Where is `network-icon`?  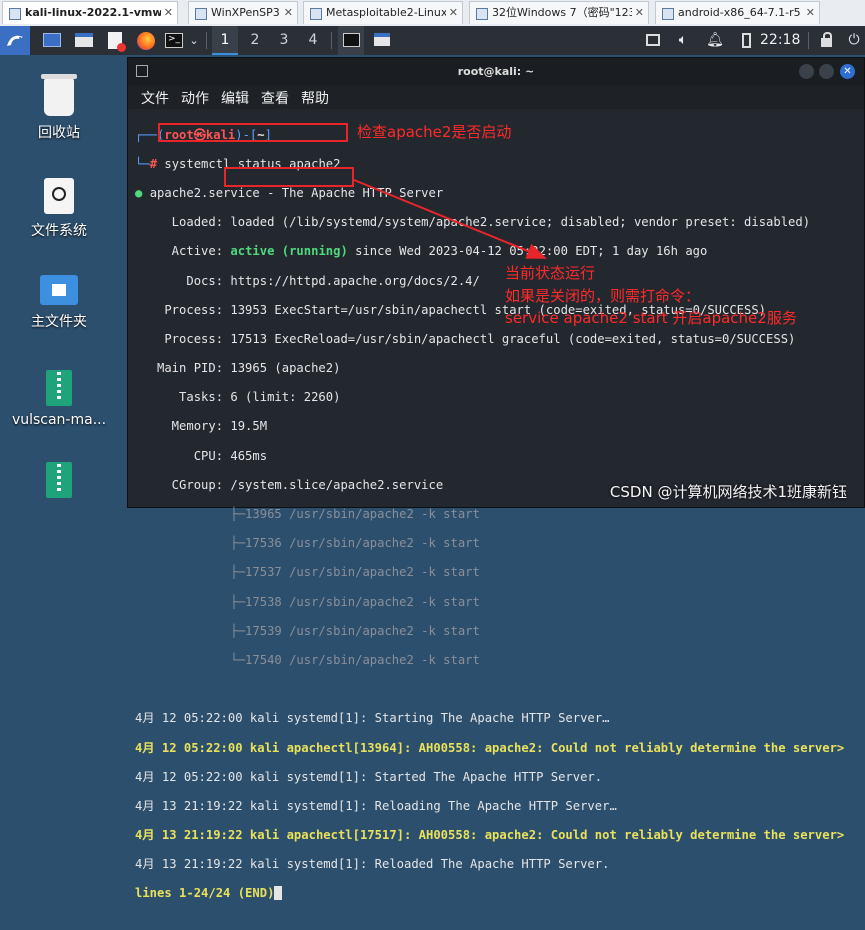 network-icon is located at coordinates (653, 40).